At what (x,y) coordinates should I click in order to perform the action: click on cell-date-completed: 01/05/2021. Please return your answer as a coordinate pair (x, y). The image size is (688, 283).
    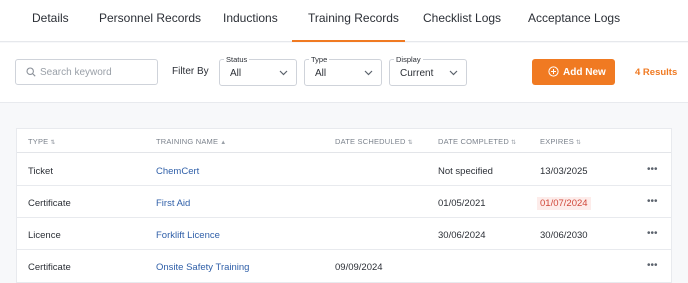
    Looking at the image, I should click on (462, 203).